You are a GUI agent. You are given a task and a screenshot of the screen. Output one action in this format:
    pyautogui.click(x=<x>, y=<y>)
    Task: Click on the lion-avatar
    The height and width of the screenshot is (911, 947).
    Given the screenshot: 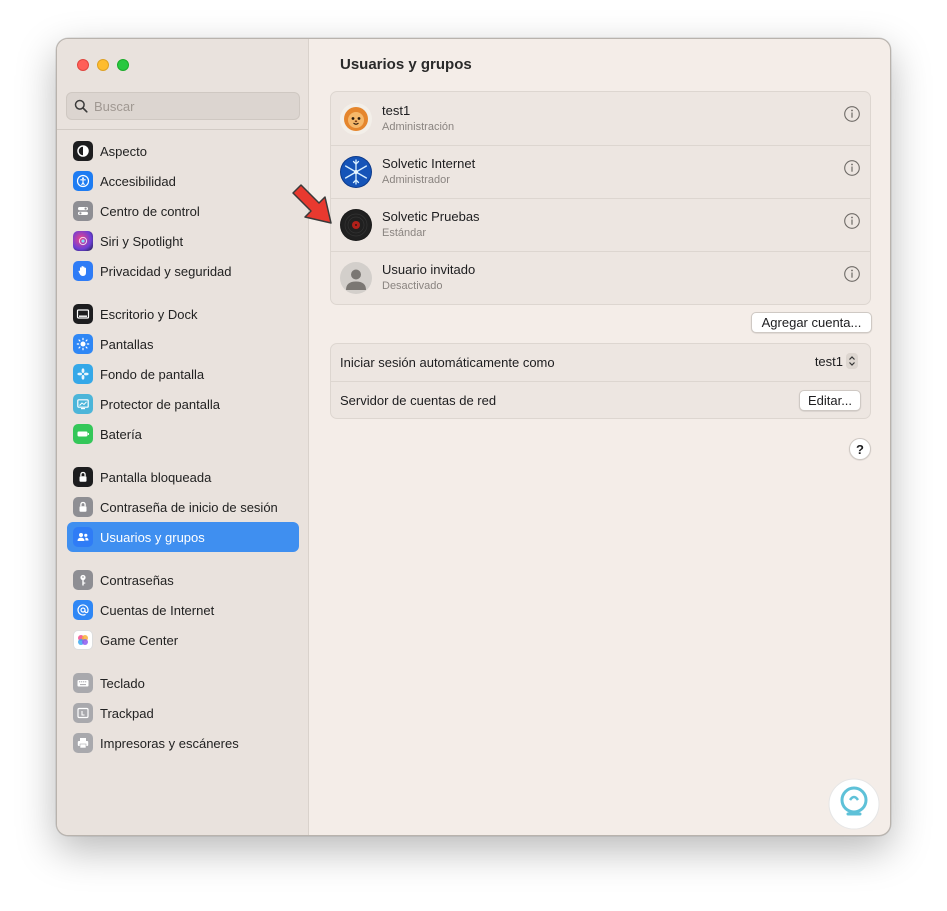 What is the action you would take?
    pyautogui.click(x=356, y=118)
    